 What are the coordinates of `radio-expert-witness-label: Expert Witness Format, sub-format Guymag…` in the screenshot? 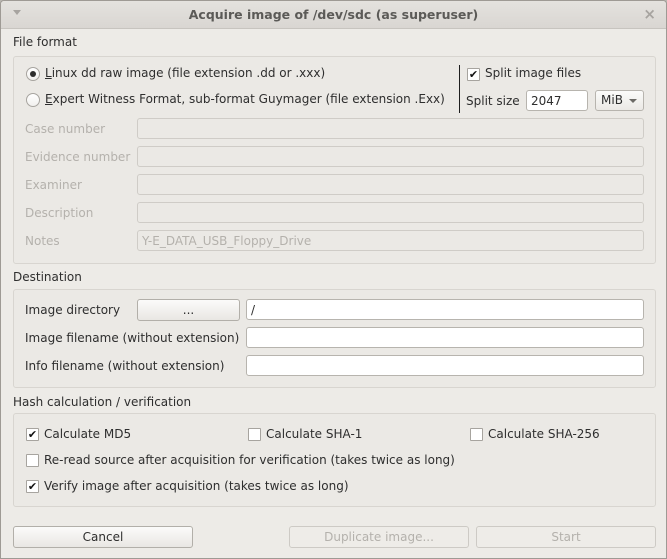 It's located at (245, 99).